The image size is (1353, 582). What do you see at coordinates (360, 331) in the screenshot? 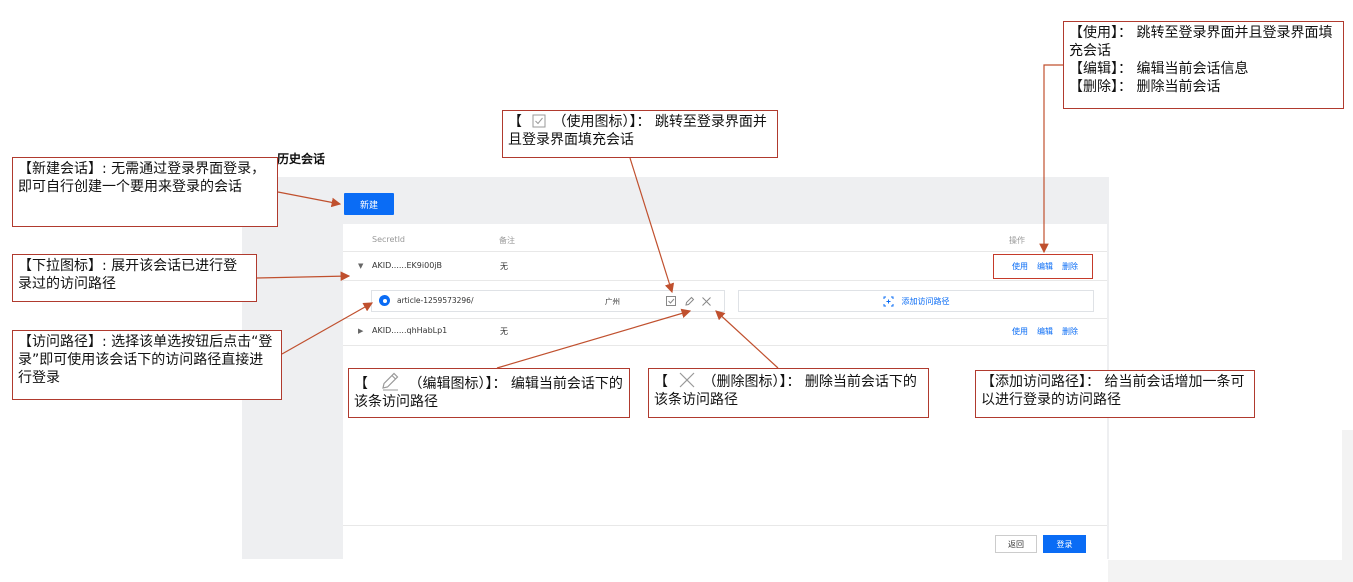
I see `expand-caret-icon: ▶` at bounding box center [360, 331].